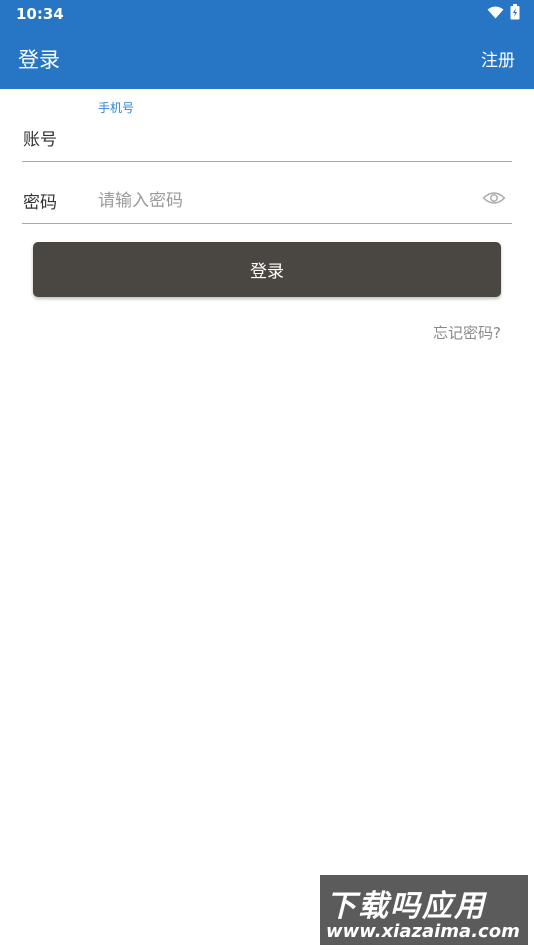 The image size is (534, 950). Describe the element at coordinates (267, 44) in the screenshot. I see `app-bar: 10:34 登录 注册` at that location.